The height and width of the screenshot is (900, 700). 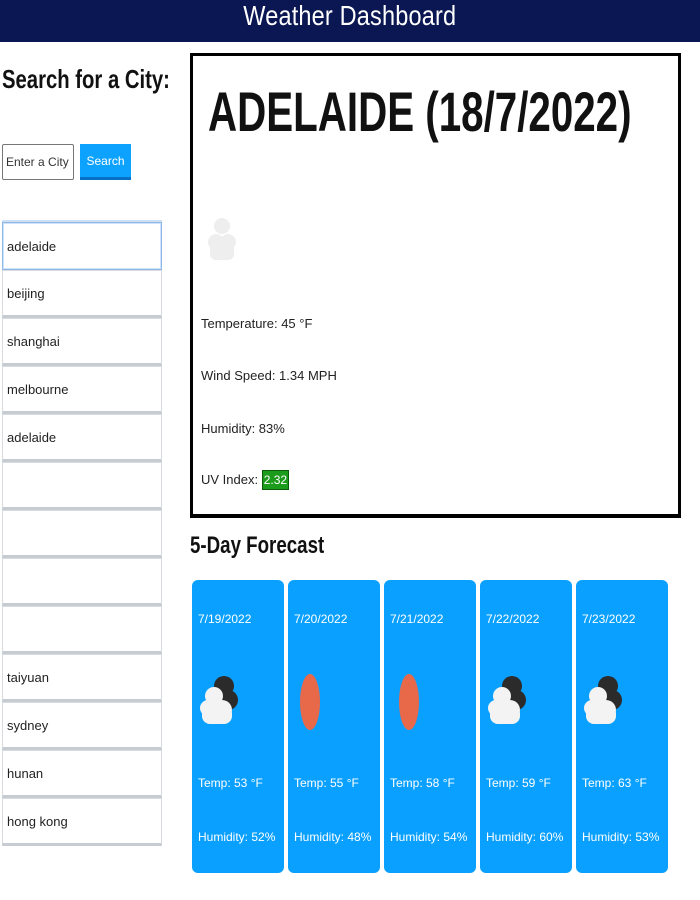 What do you see at coordinates (38, 162) in the screenshot?
I see `city-search-input` at bounding box center [38, 162].